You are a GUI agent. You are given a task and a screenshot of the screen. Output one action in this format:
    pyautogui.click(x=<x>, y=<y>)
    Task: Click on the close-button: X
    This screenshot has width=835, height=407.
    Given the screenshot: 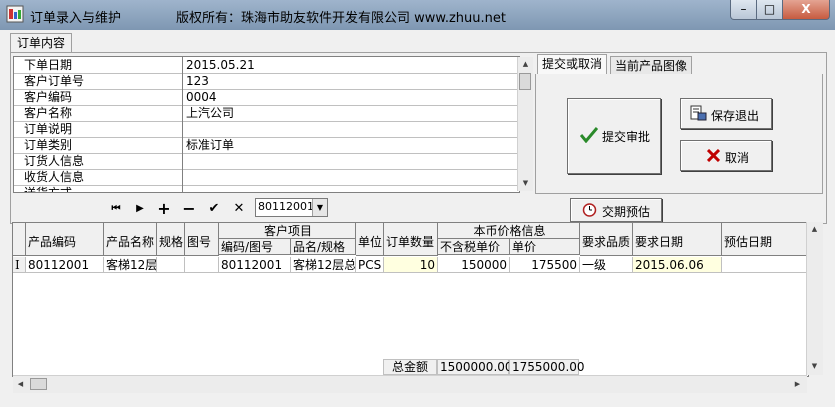 What is the action you would take?
    pyautogui.click(x=806, y=10)
    